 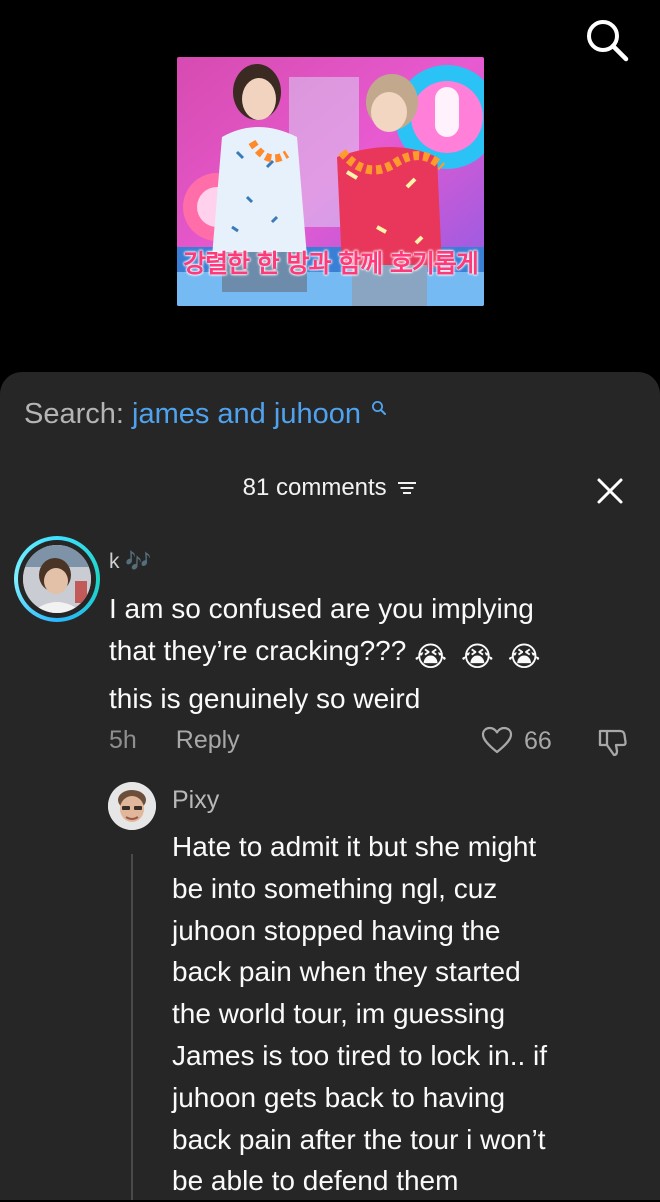 What do you see at coordinates (379, 408) in the screenshot?
I see `search-query-icon` at bounding box center [379, 408].